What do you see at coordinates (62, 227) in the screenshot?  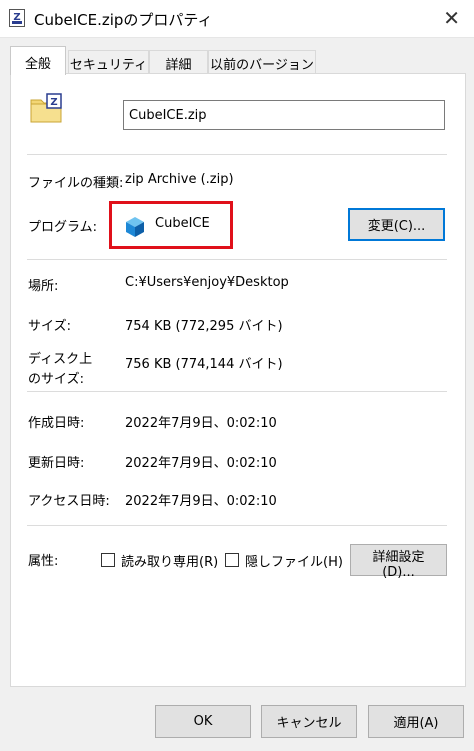 I see `program-label: プログラム:` at bounding box center [62, 227].